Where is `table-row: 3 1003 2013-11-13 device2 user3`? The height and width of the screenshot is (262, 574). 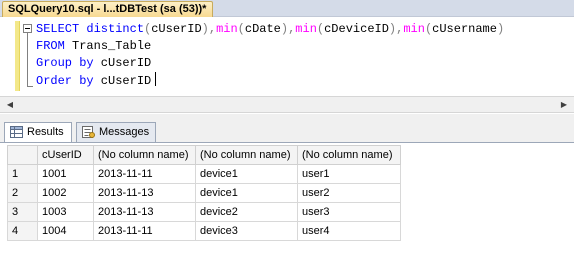
table-row: 3 1003 2013-11-13 device2 user3 is located at coordinates (204, 212).